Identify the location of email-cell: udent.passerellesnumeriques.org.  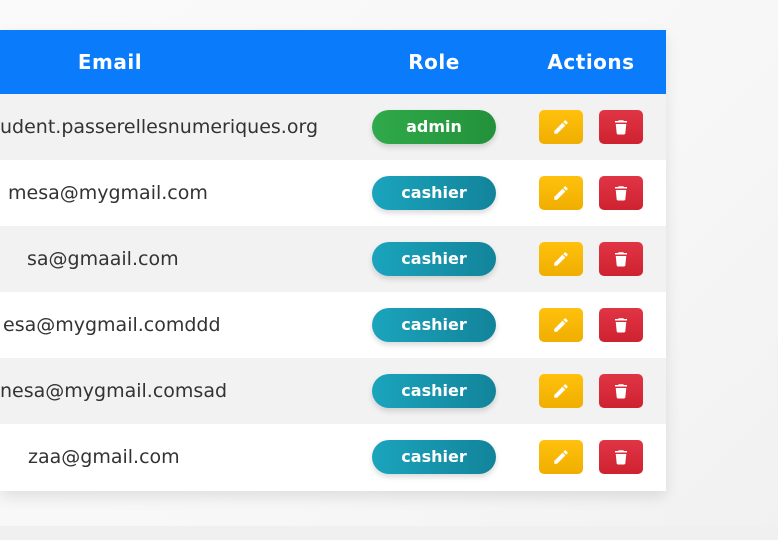
(159, 127).